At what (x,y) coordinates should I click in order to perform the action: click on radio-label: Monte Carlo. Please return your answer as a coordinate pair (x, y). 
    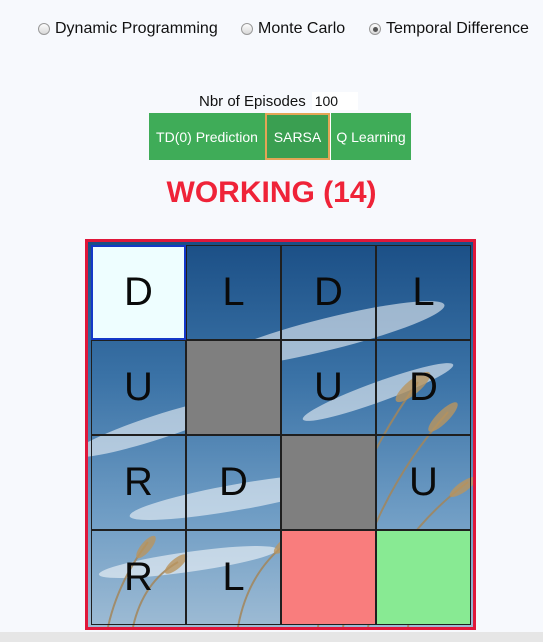
    Looking at the image, I should click on (302, 28).